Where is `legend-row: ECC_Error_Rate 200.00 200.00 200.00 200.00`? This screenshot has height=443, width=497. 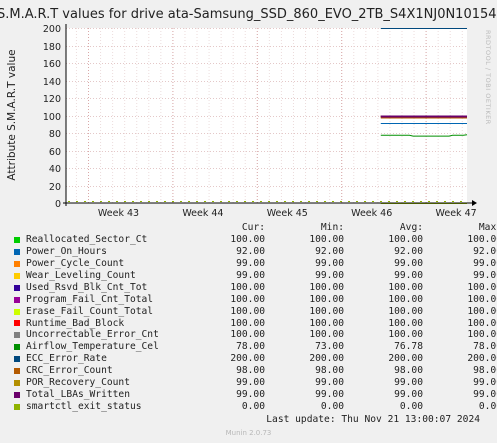 legend-row: ECC_Error_Rate 200.00 200.00 200.00 200.00 is located at coordinates (254, 359).